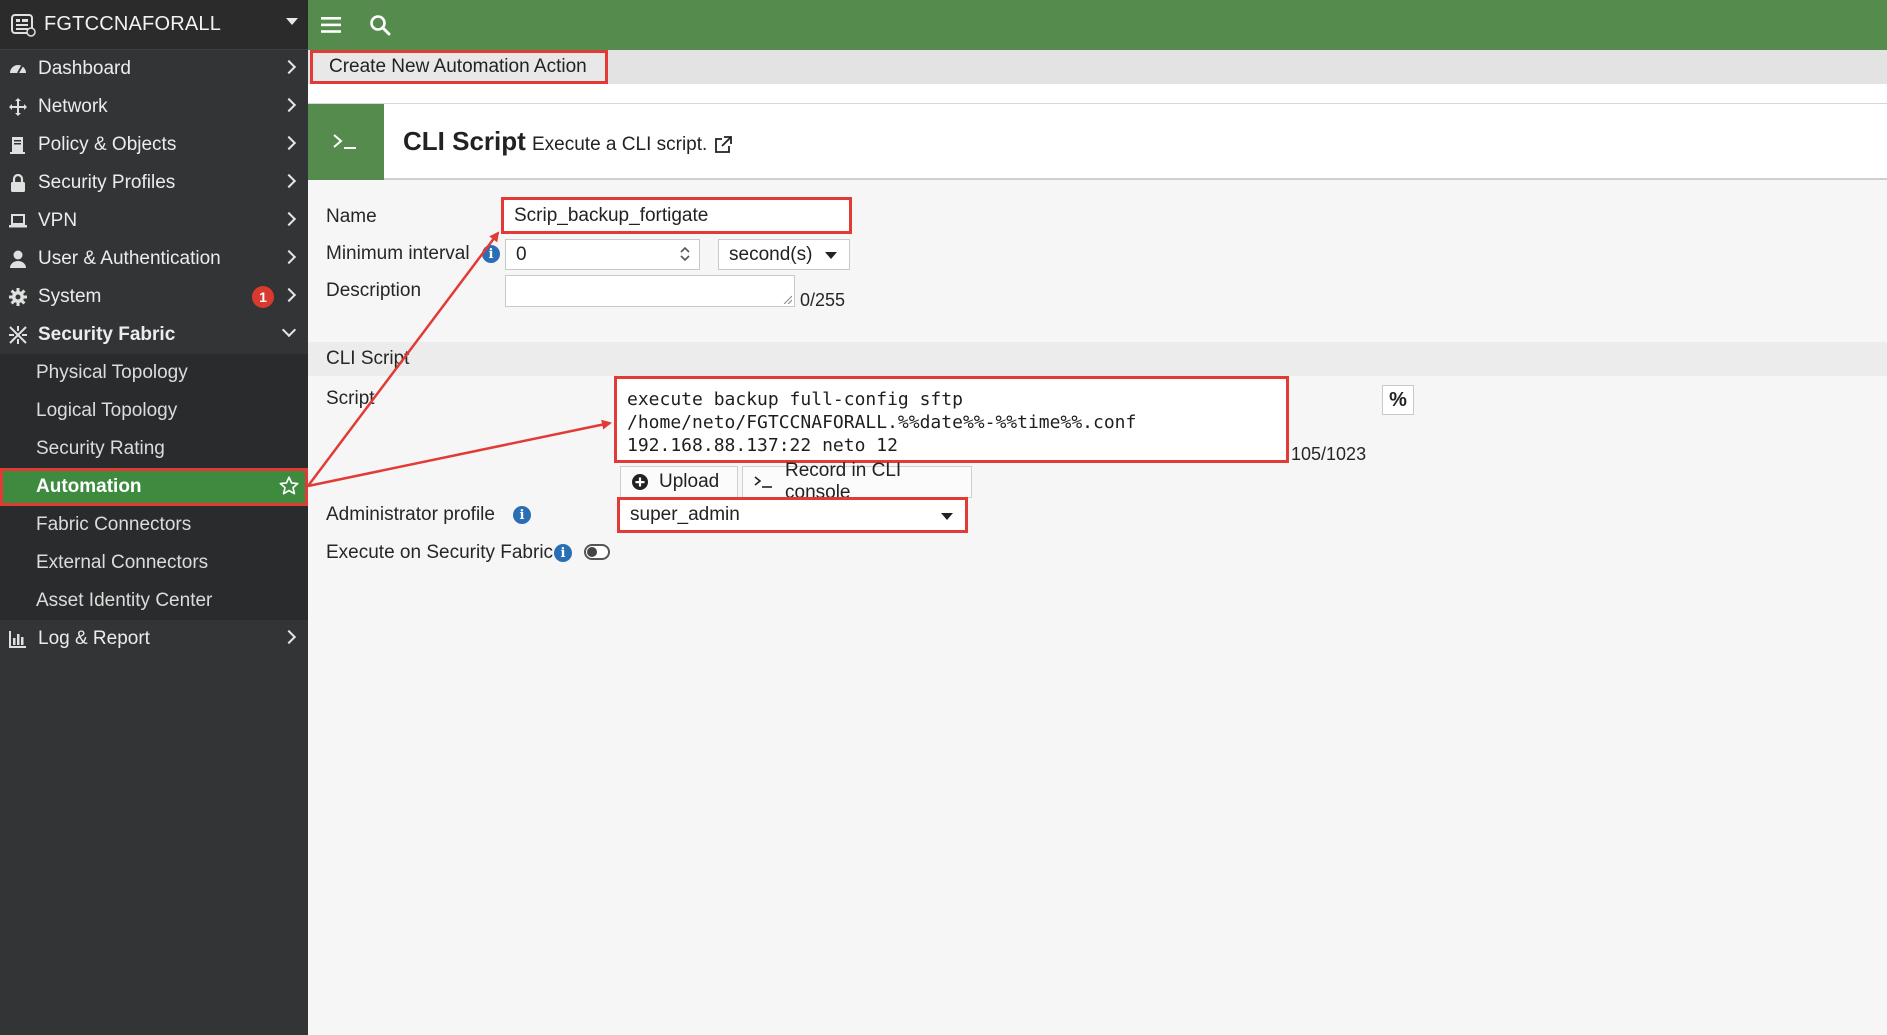  Describe the element at coordinates (18, 221) in the screenshot. I see `laptop-icon` at that location.